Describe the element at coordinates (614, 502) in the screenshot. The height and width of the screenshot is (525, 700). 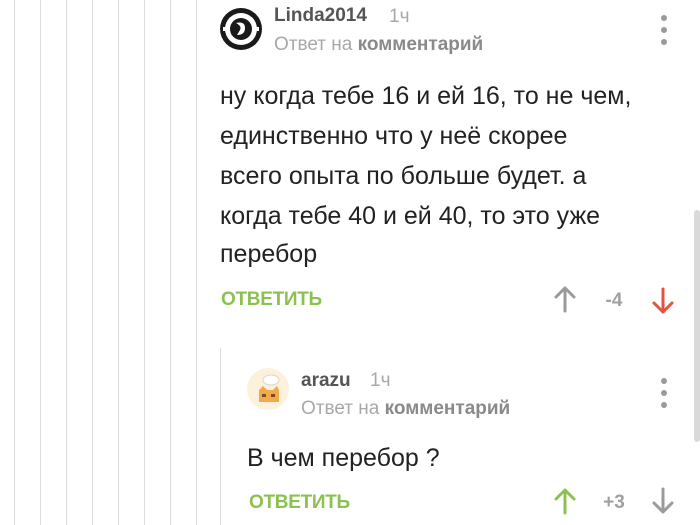
I see `vote-score: +3` at that location.